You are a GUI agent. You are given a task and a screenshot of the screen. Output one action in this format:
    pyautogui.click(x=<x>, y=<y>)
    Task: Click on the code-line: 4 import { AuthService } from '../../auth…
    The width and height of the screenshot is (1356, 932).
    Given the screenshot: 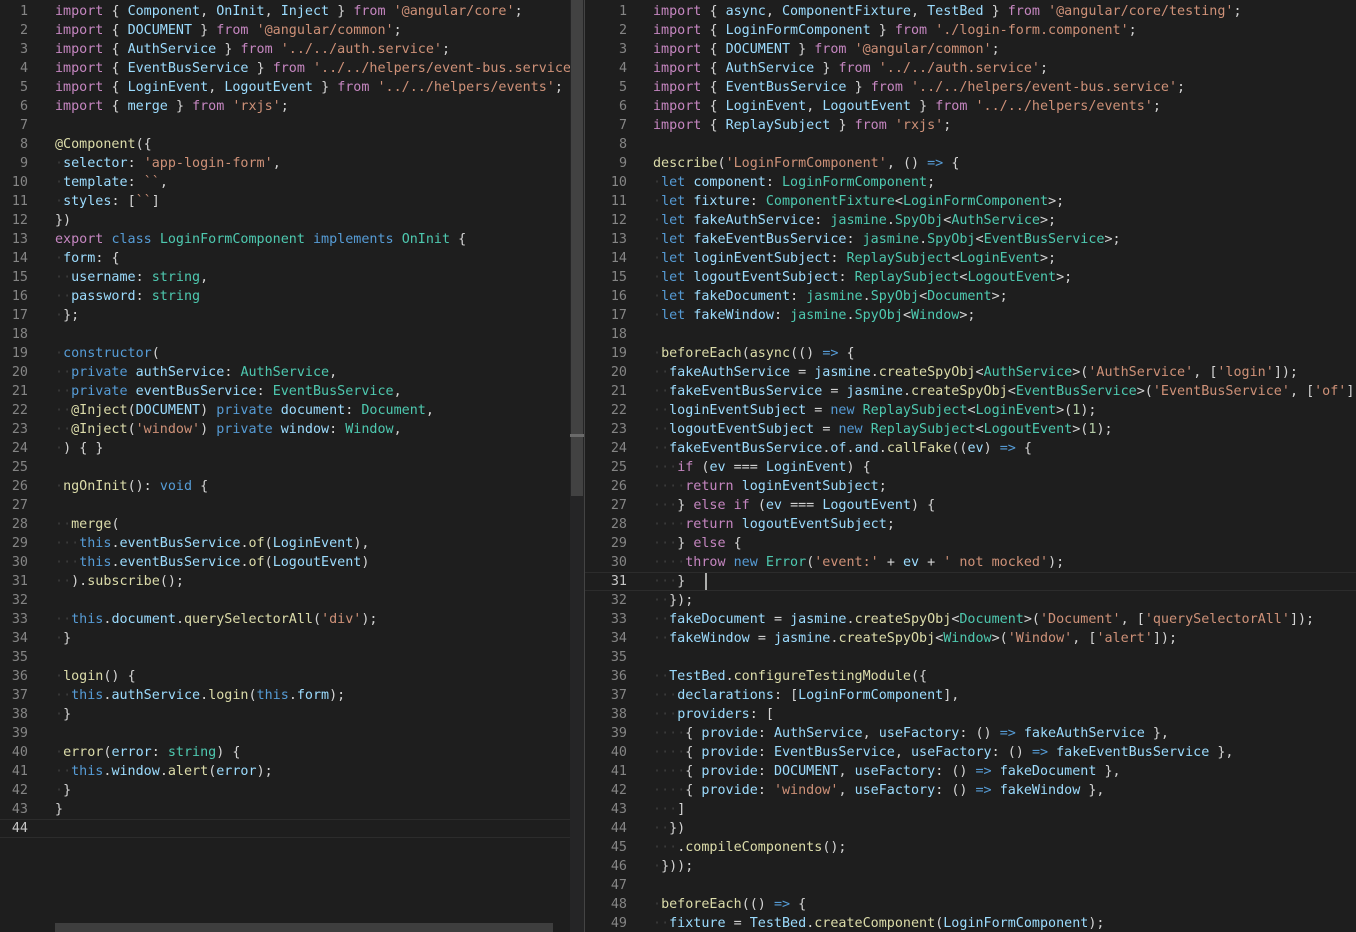 What is the action you would take?
    pyautogui.click(x=970, y=68)
    